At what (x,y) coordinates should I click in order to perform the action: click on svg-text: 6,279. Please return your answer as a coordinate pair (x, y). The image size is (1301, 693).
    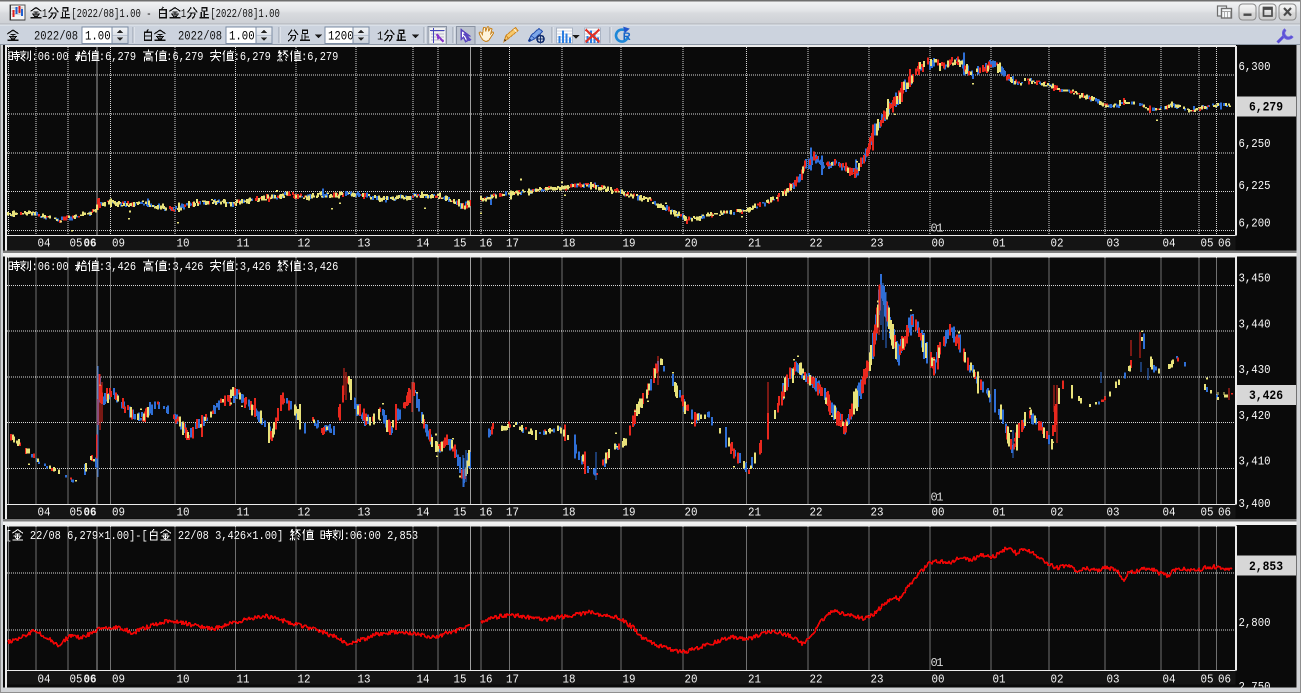
    Looking at the image, I should click on (1266, 108).